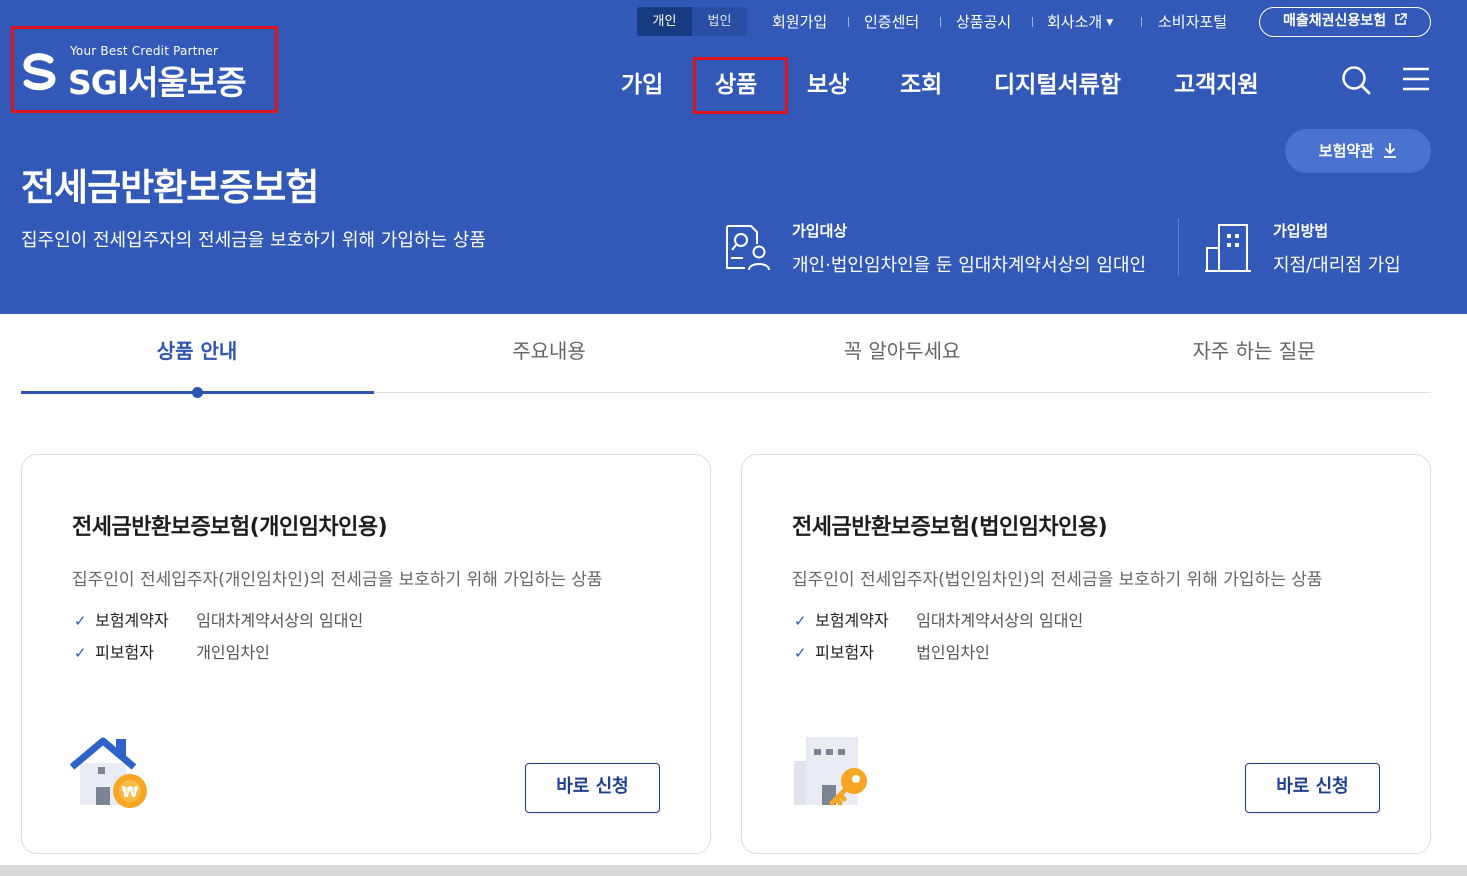 The image size is (1467, 876). Describe the element at coordinates (233, 652) in the screenshot. I see `row-value: 개인임차인` at that location.